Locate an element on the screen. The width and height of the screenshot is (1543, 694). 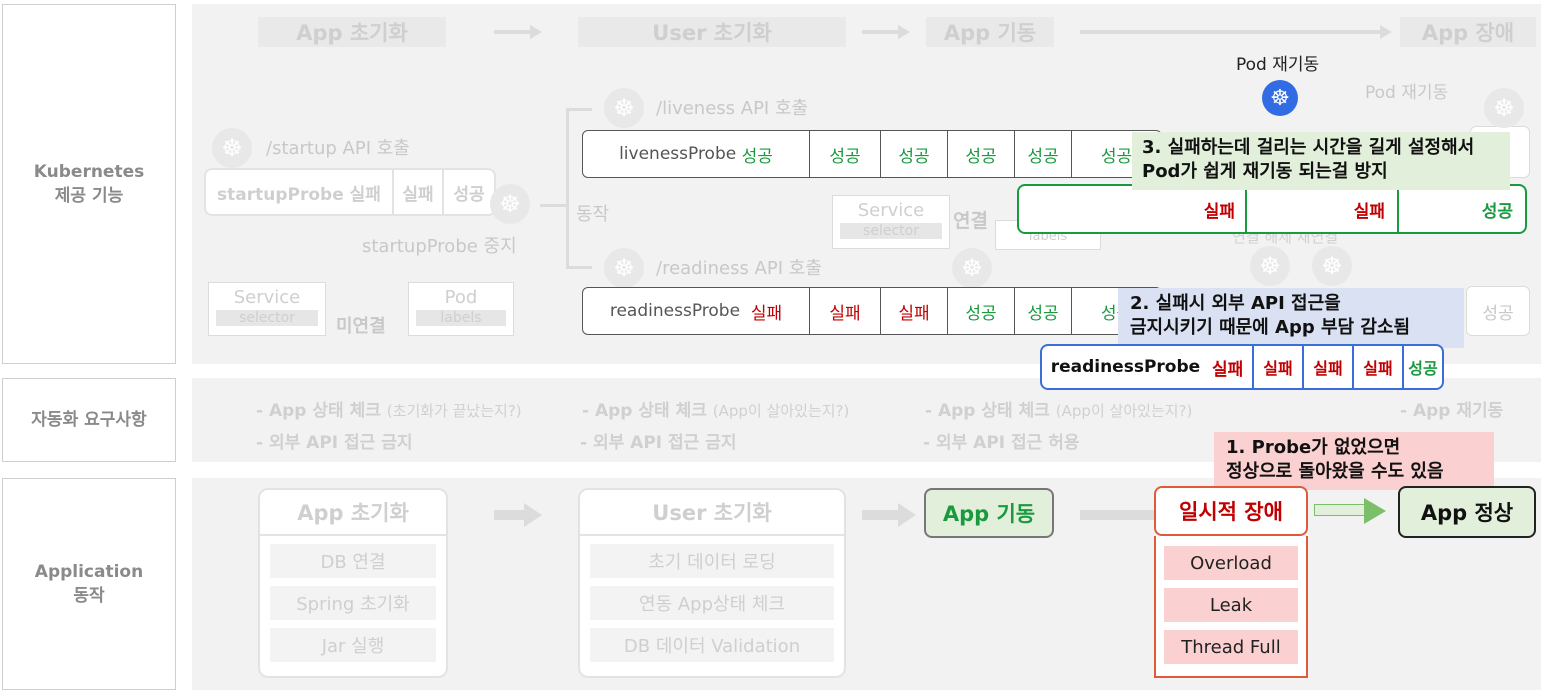
pod-box: Pod labels is located at coordinates (461, 309).